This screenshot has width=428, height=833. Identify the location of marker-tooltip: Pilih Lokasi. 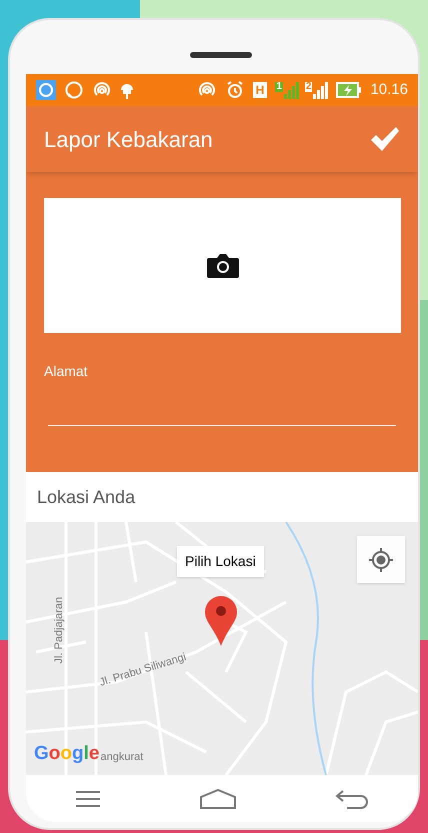
(220, 561).